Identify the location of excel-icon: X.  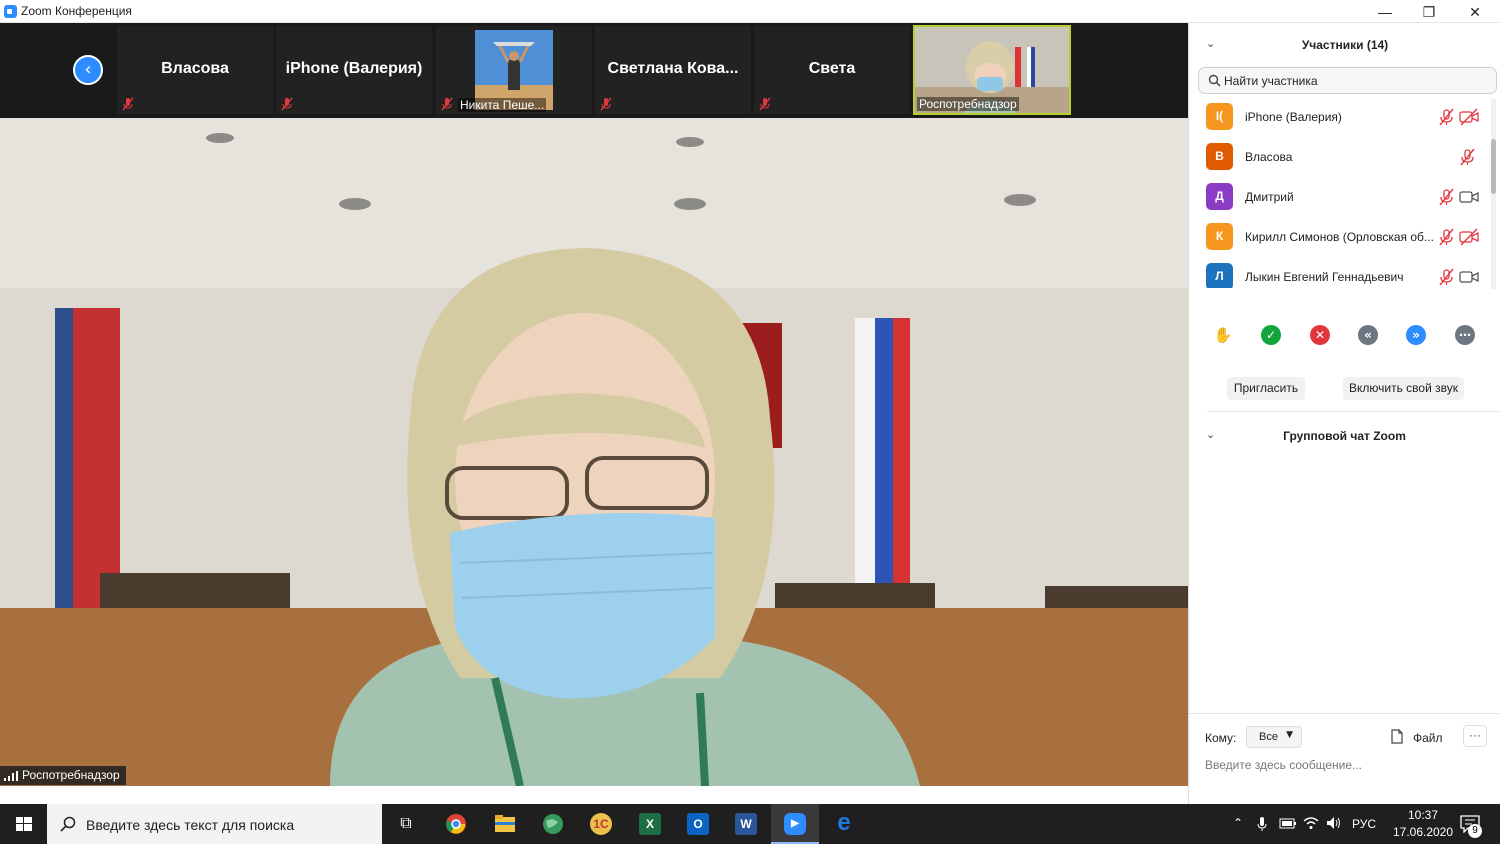
(650, 824).